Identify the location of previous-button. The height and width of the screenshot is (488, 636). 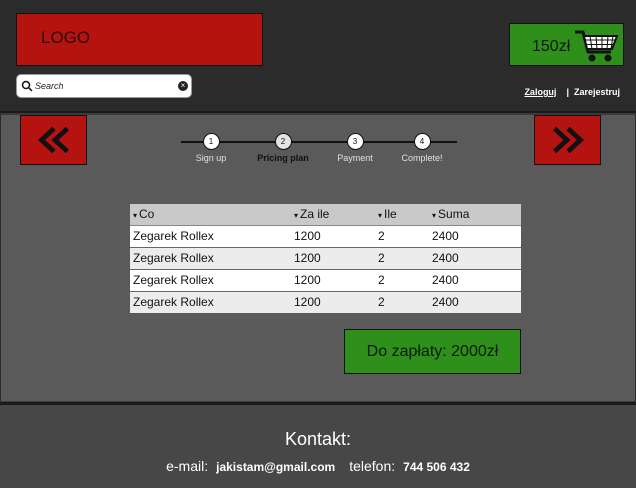
(53, 140).